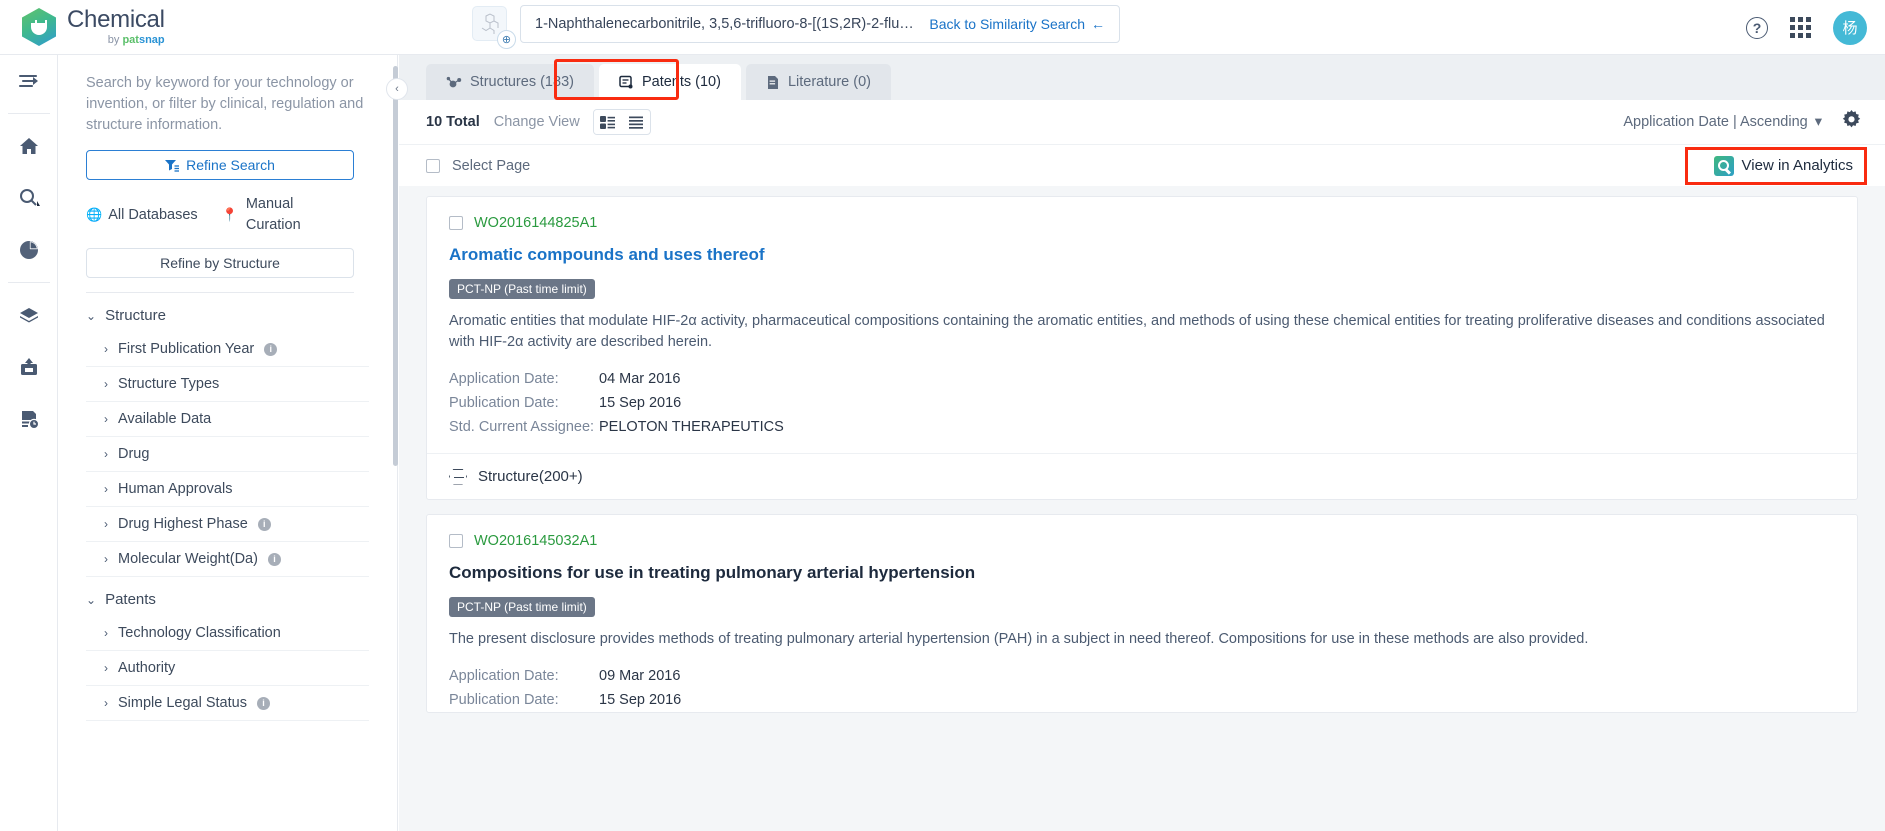 The height and width of the screenshot is (831, 1885). I want to click on refine-by-structure-button: Refine by Structure, so click(220, 263).